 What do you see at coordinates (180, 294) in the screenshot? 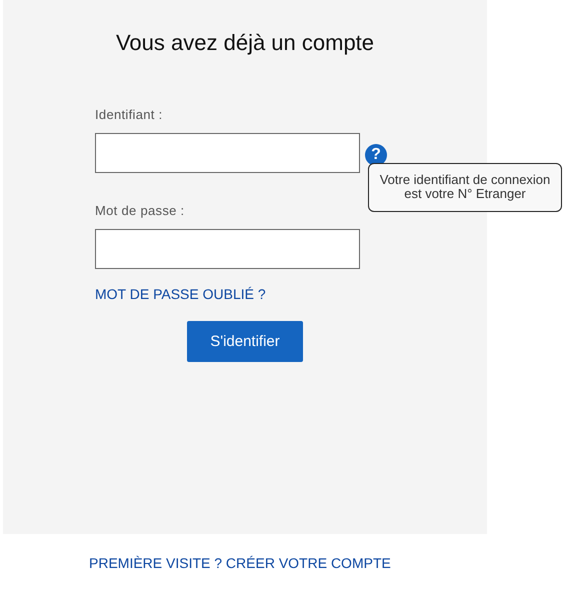
I see `forgot-password-link: MOT DE PASSE OUBLIÉ ?` at bounding box center [180, 294].